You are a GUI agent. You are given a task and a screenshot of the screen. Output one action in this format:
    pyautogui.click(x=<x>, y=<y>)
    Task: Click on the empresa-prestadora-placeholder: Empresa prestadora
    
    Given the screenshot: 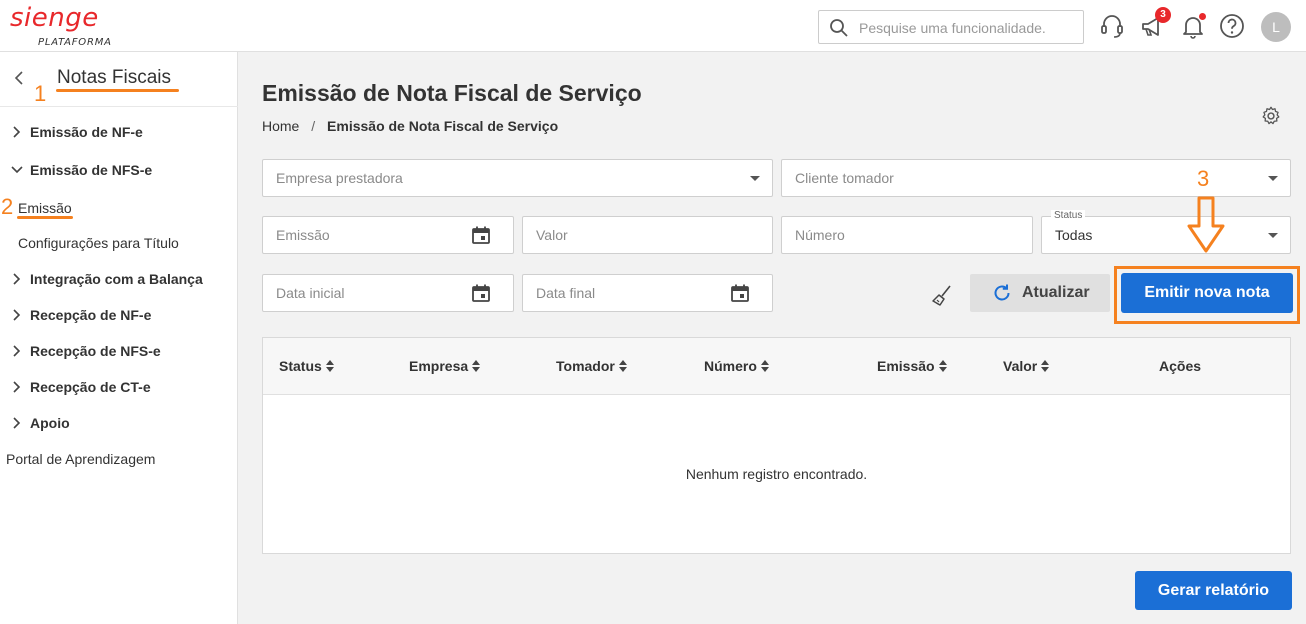 What is the action you would take?
    pyautogui.click(x=339, y=178)
    